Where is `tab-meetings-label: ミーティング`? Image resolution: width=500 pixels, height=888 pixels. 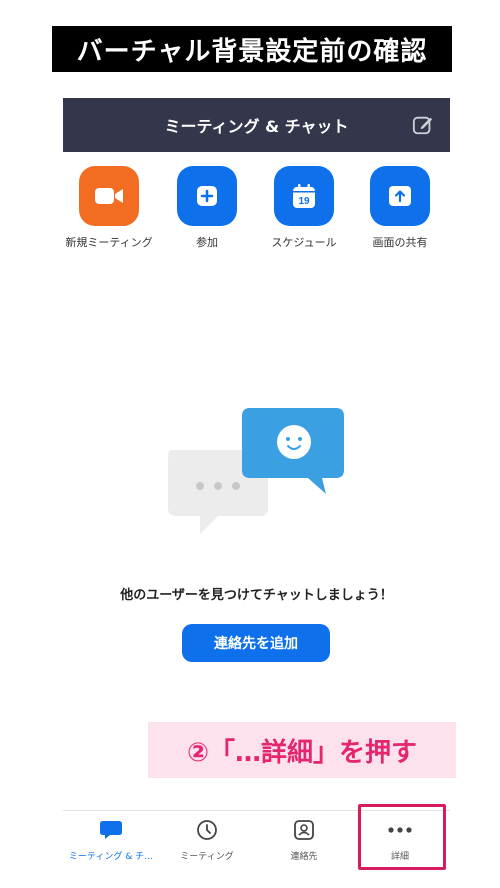 tab-meetings-label: ミーティング is located at coordinates (207, 857).